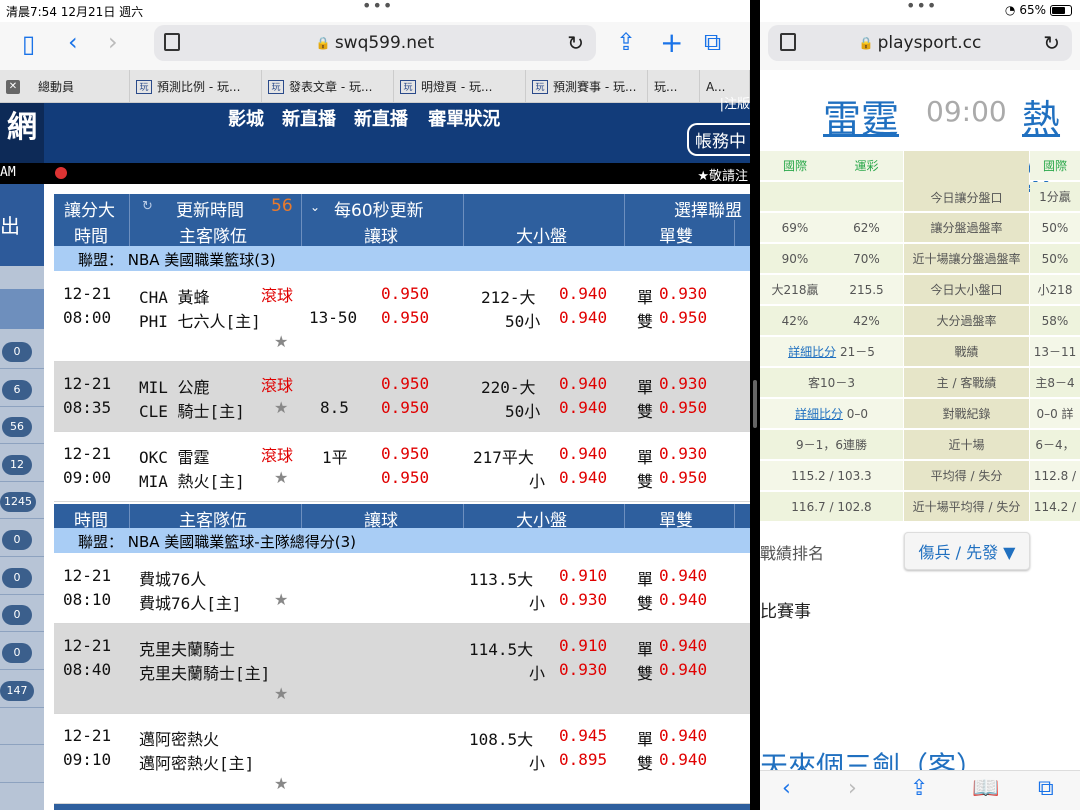 The height and width of the screenshot is (810, 1080). I want to click on odds-value: 0.945, so click(583, 735).